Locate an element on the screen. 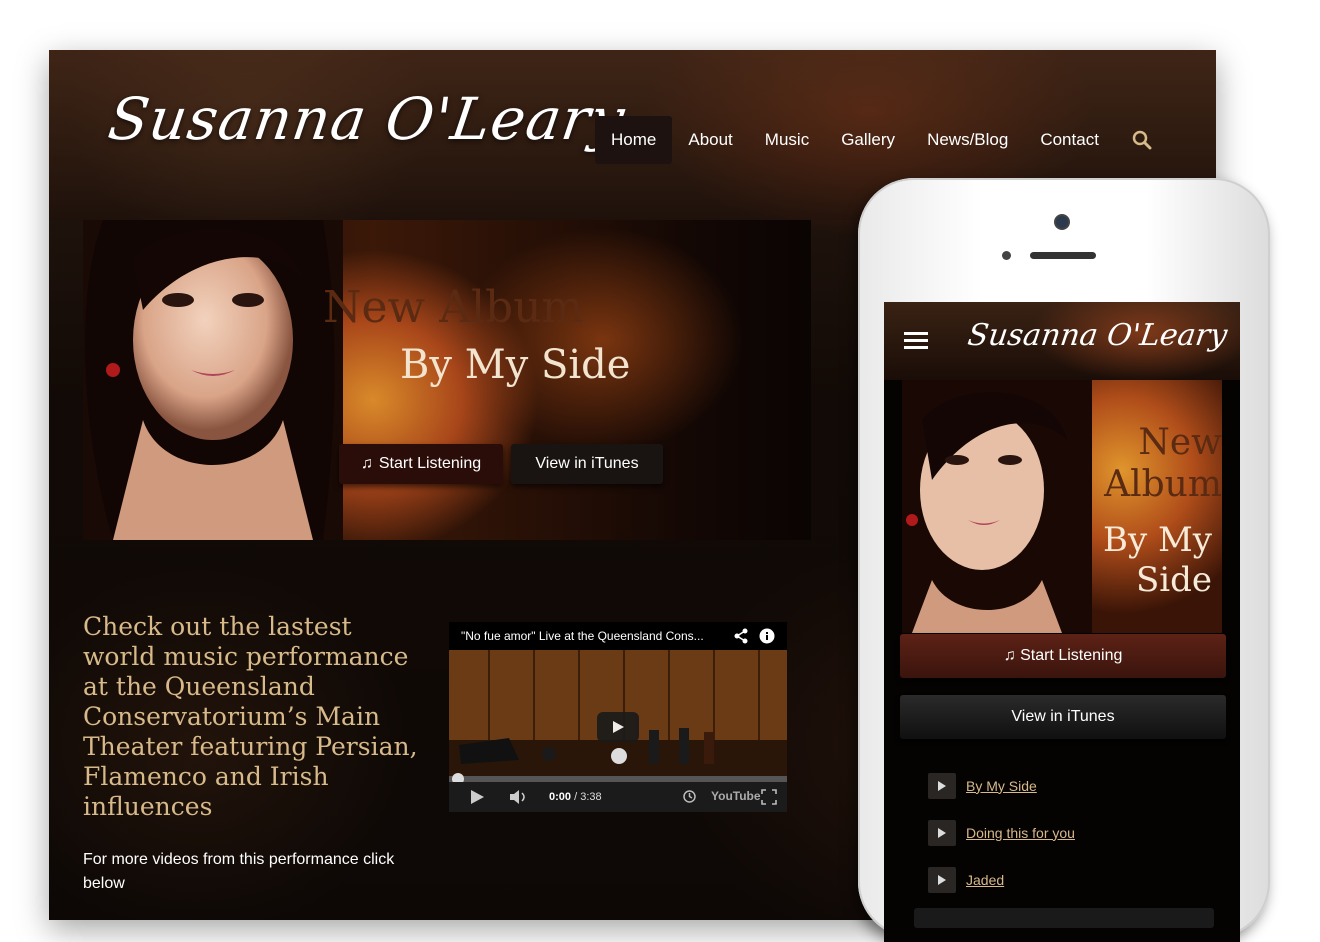 The width and height of the screenshot is (1320, 942). track-item: Doing this for you is located at coordinates (1001, 832).